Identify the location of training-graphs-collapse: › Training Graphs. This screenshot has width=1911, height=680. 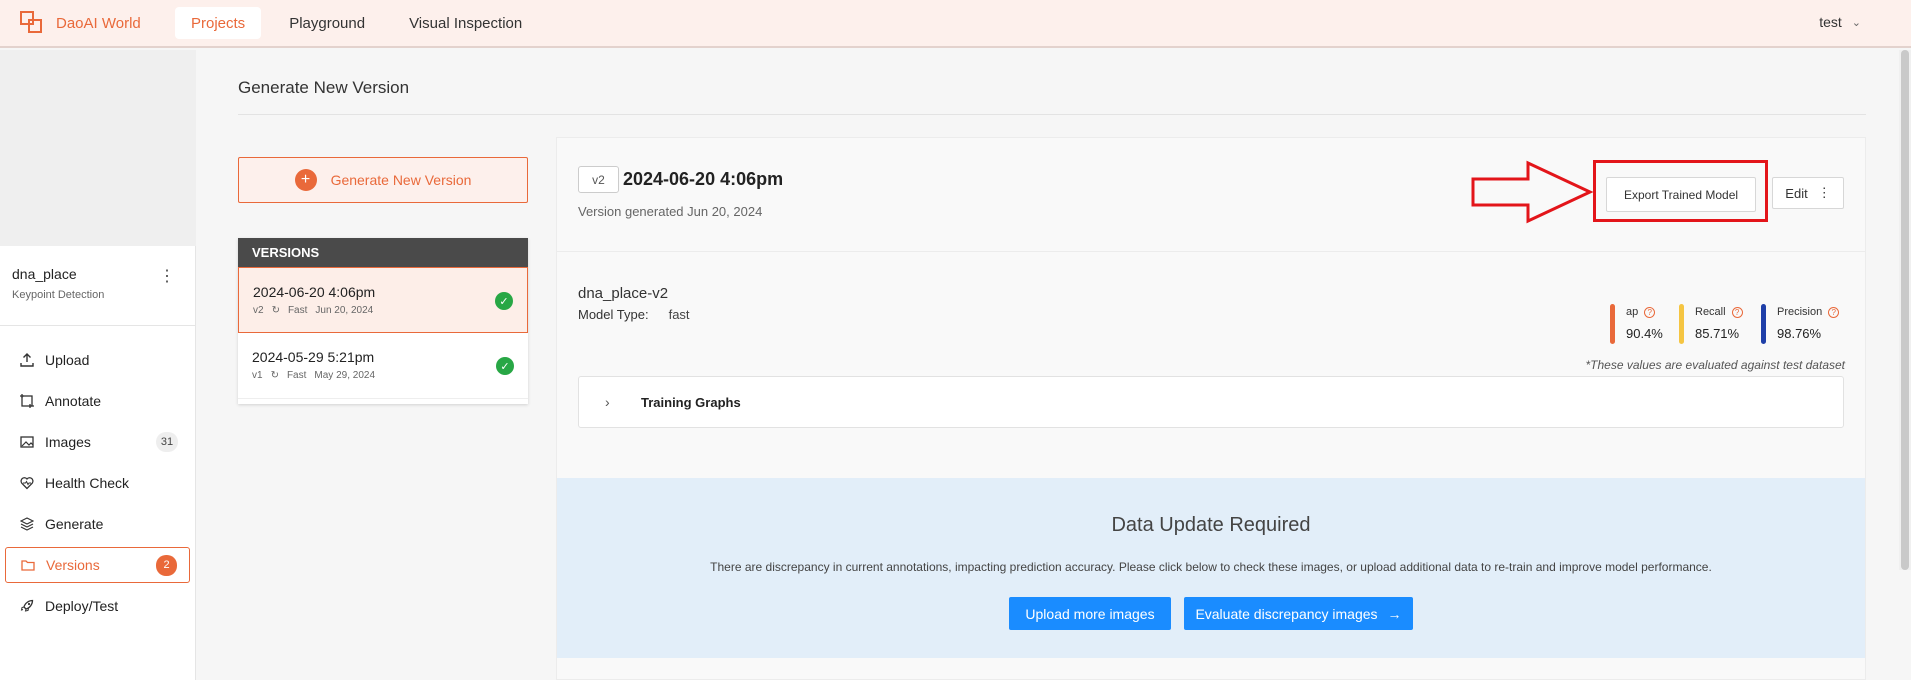
(1211, 402).